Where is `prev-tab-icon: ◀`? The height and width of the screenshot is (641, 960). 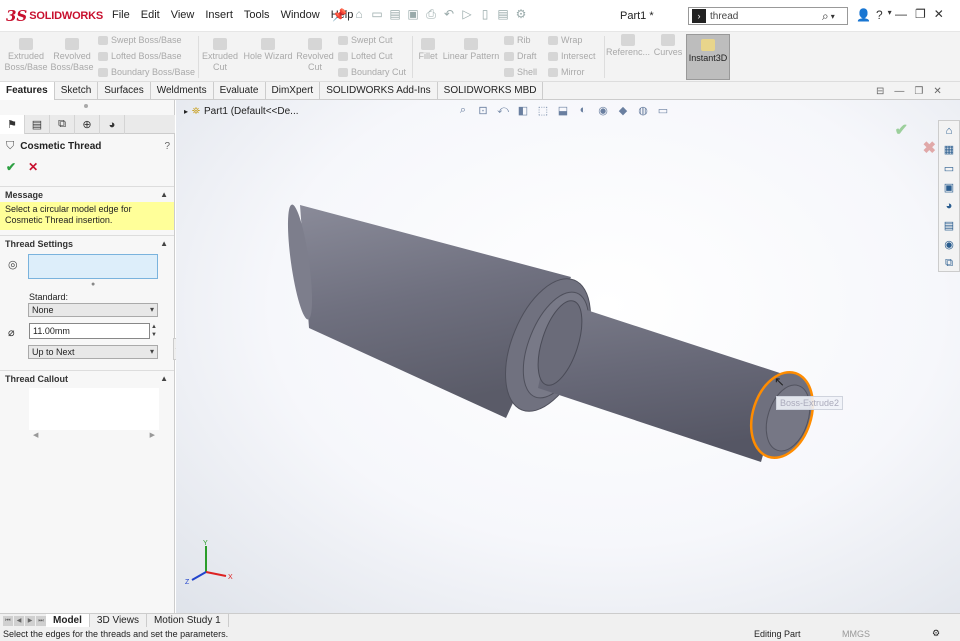 prev-tab-icon: ◀ is located at coordinates (19, 620).